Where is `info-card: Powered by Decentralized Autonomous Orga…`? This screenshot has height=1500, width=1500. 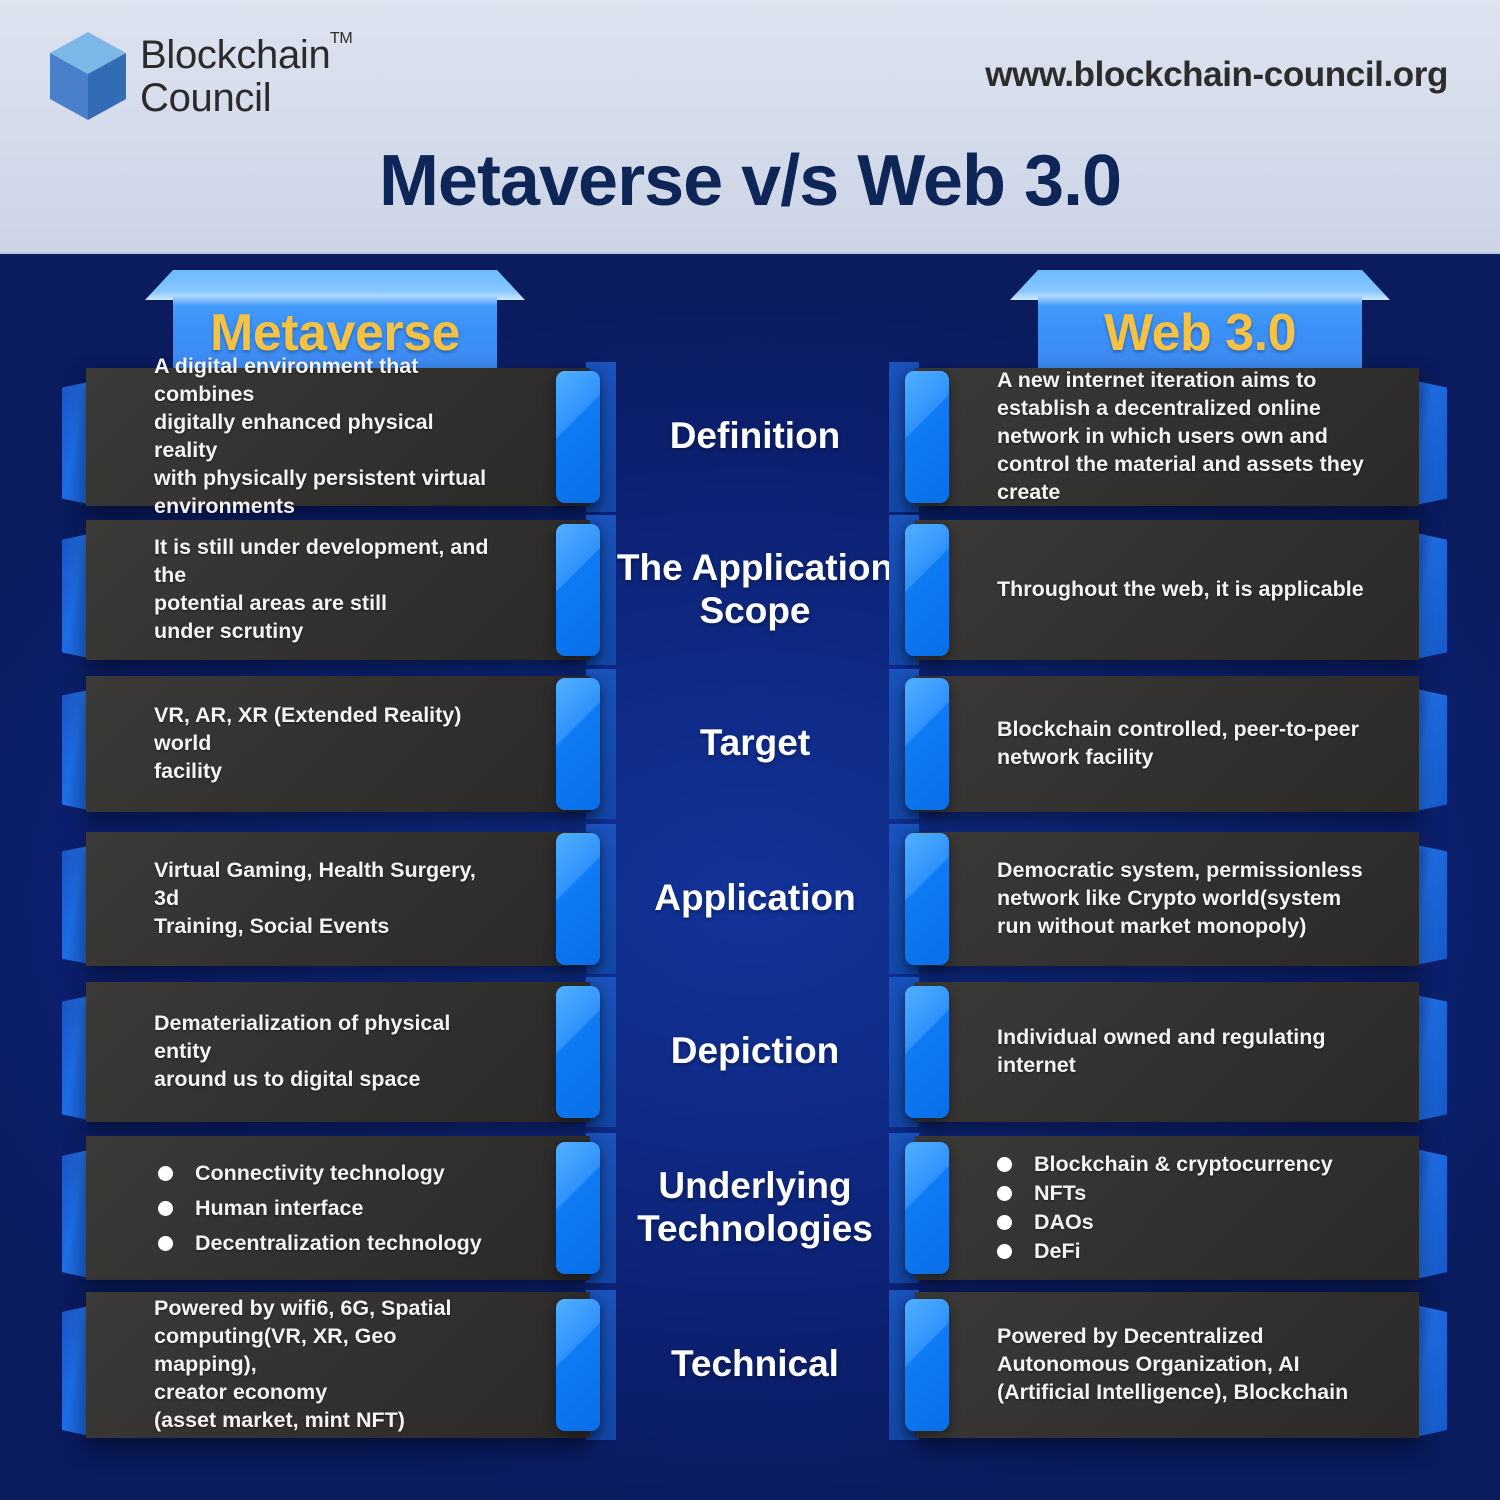
info-card: Powered by Decentralized Autonomous Orga… is located at coordinates (1167, 1365).